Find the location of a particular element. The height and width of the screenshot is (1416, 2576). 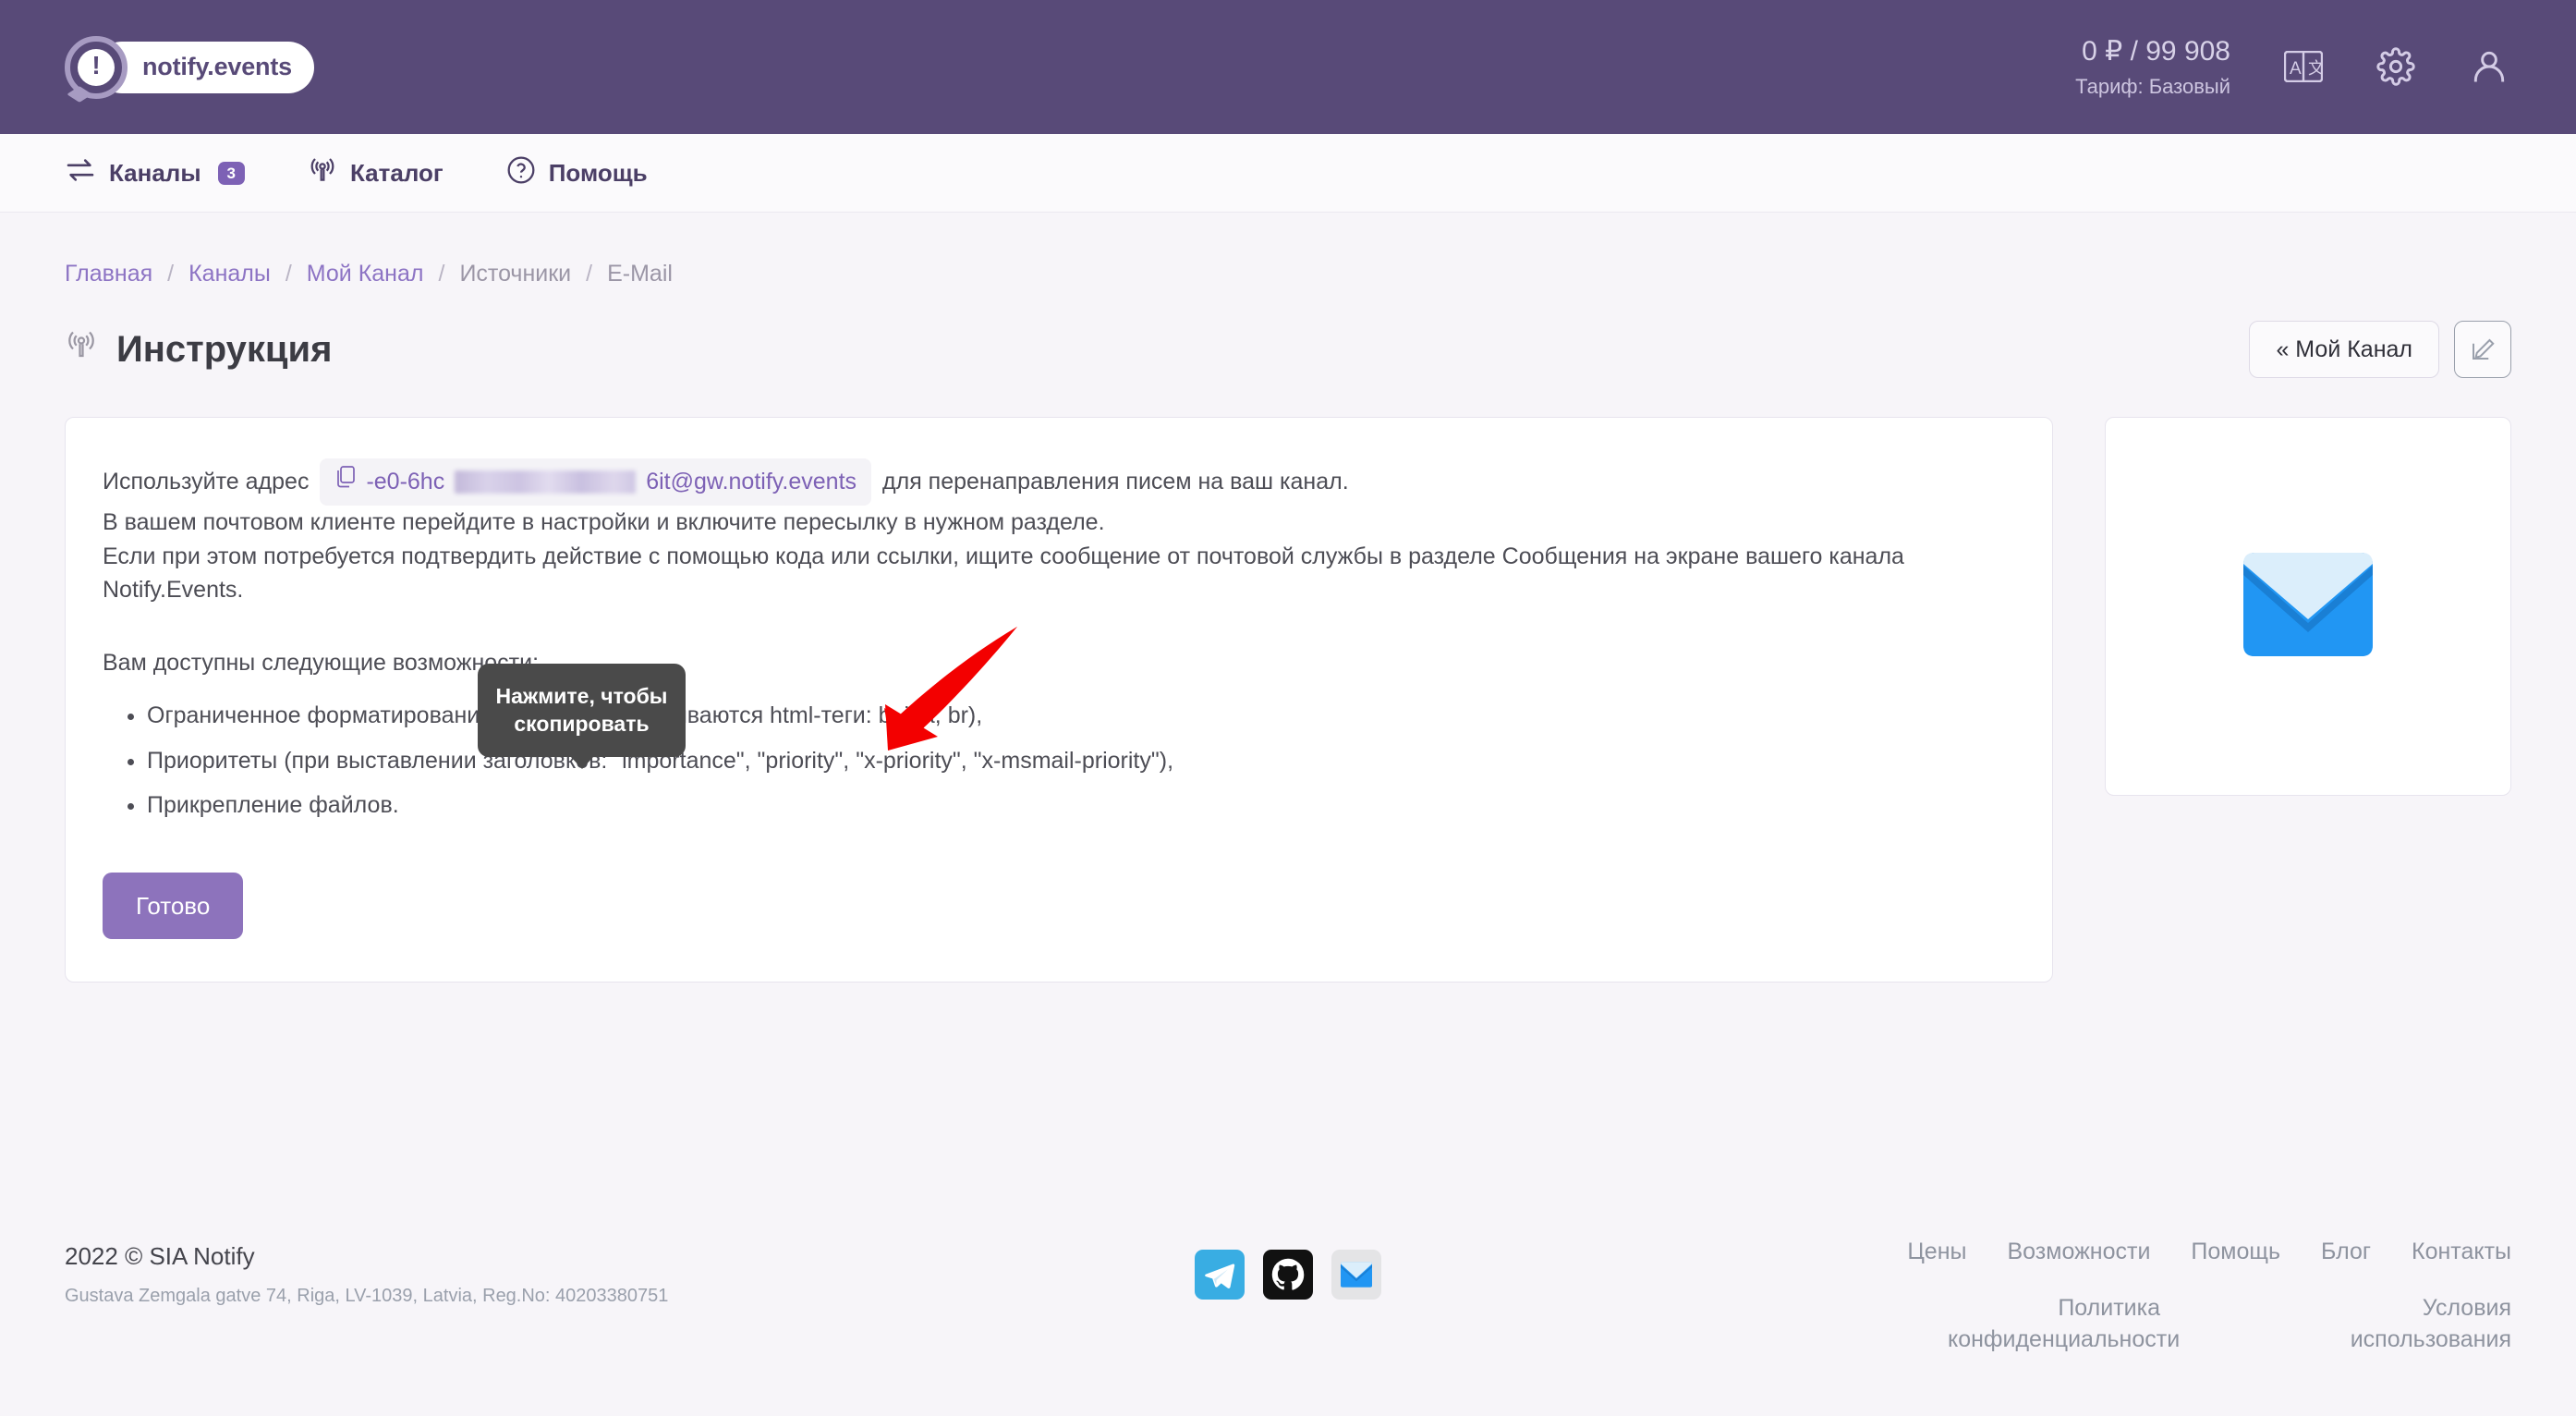

logo: ! notify.events is located at coordinates (189, 67).